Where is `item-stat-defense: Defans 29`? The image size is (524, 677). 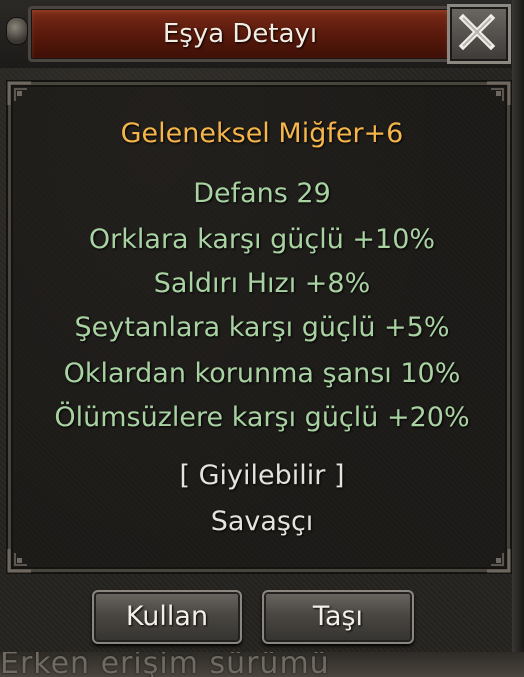 item-stat-defense: Defans 29 is located at coordinates (262, 193).